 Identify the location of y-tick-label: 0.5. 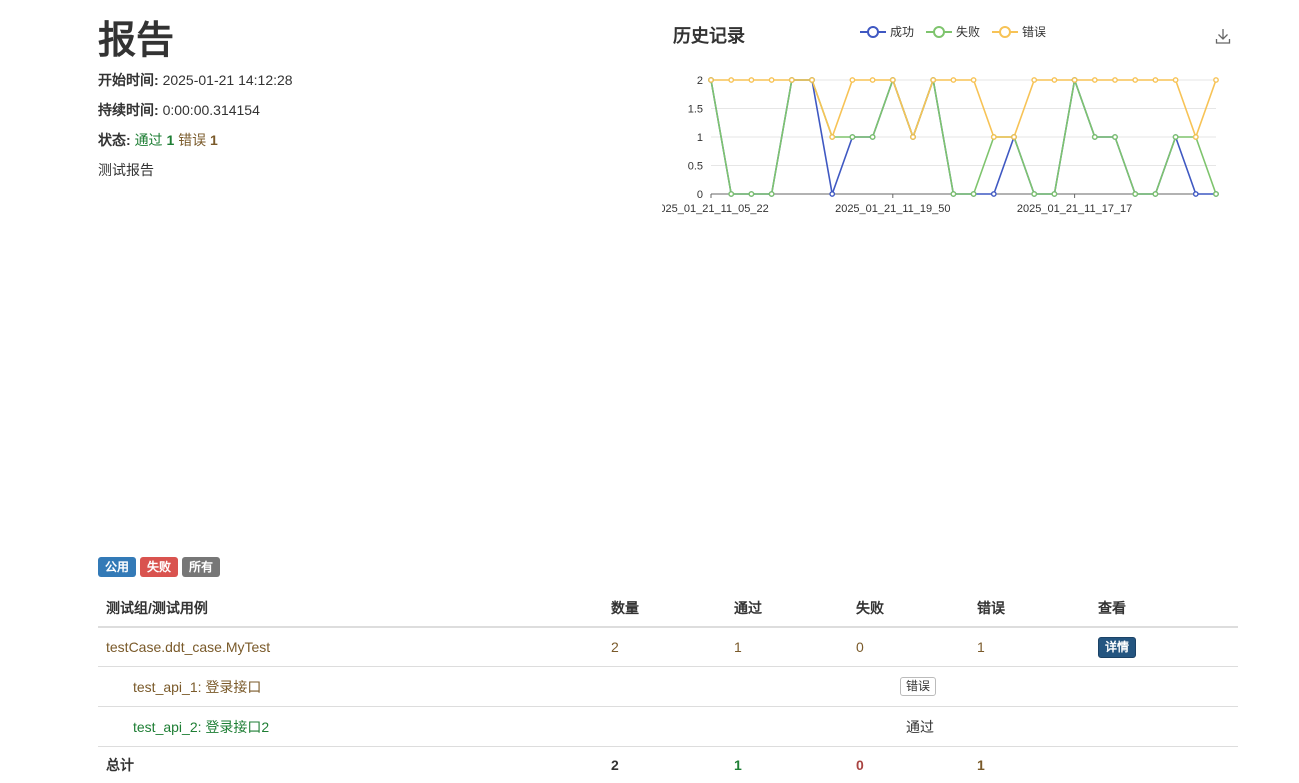
(695, 167).